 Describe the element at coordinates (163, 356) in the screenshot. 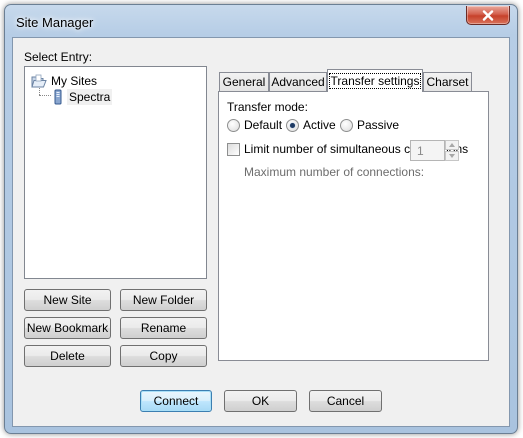

I see `copy-button: Copy` at that location.